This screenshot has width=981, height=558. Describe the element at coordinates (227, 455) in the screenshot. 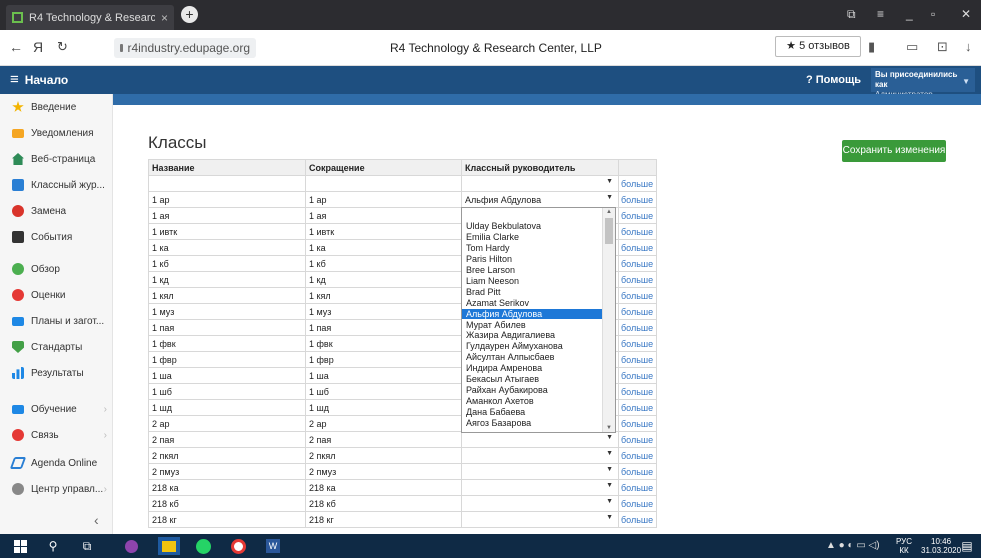

I see `class-name-cell: 2 пкял` at that location.